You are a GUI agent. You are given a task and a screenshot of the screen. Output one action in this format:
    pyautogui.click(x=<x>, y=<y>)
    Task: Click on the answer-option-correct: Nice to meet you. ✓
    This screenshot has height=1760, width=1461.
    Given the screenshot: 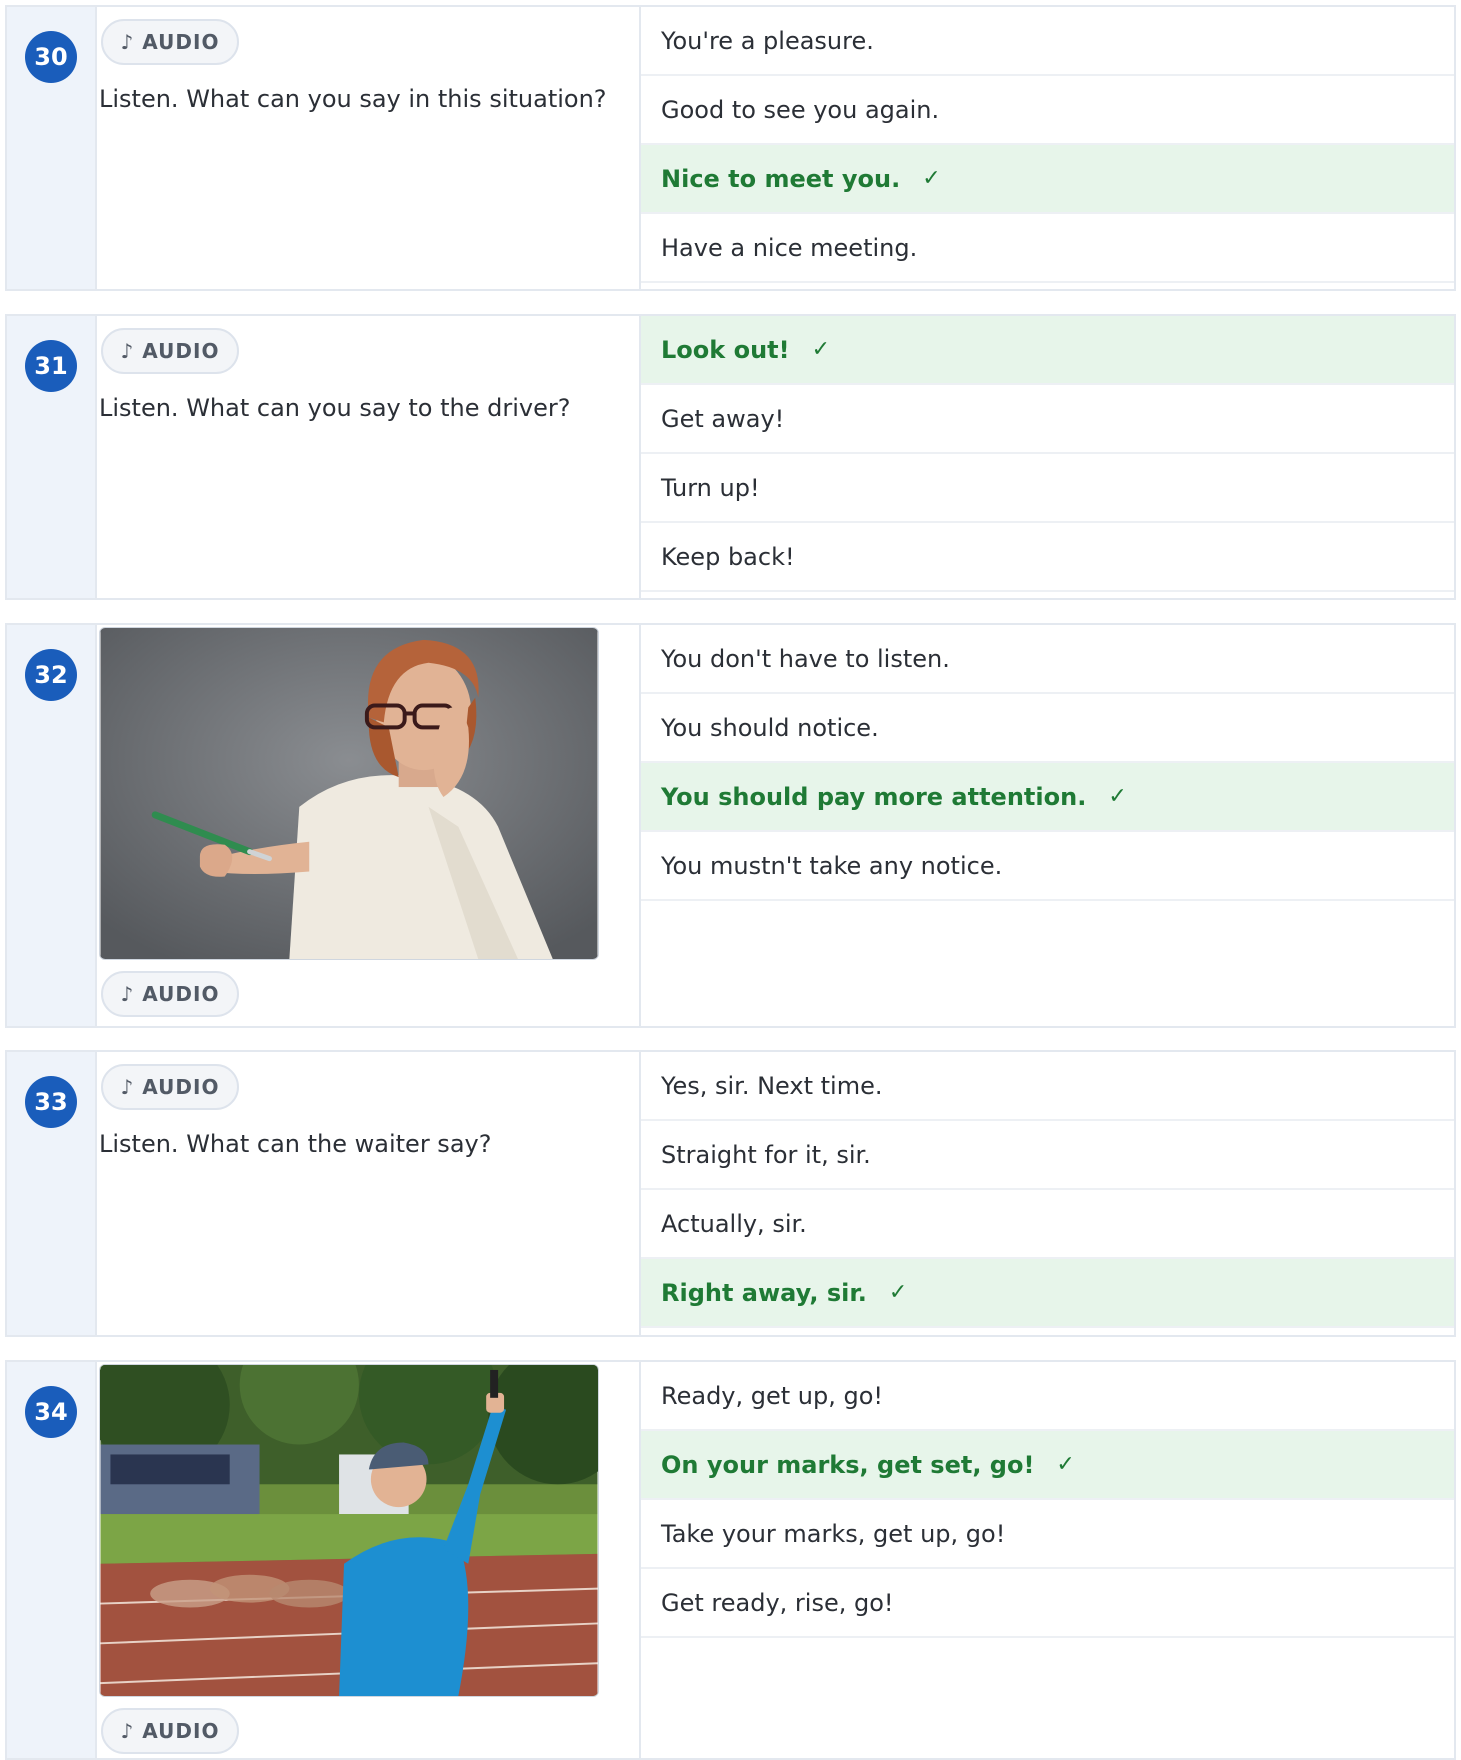 What is the action you would take?
    pyautogui.click(x=1047, y=179)
    